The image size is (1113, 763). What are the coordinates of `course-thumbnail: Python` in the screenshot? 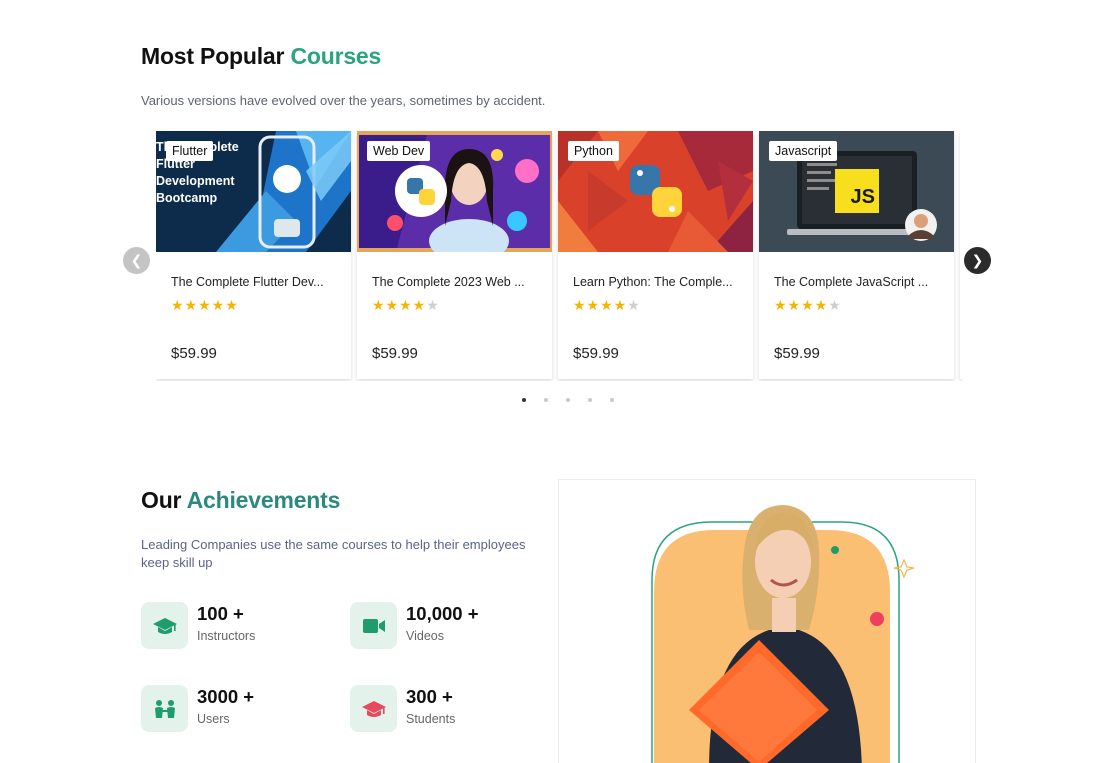 It's located at (655, 191).